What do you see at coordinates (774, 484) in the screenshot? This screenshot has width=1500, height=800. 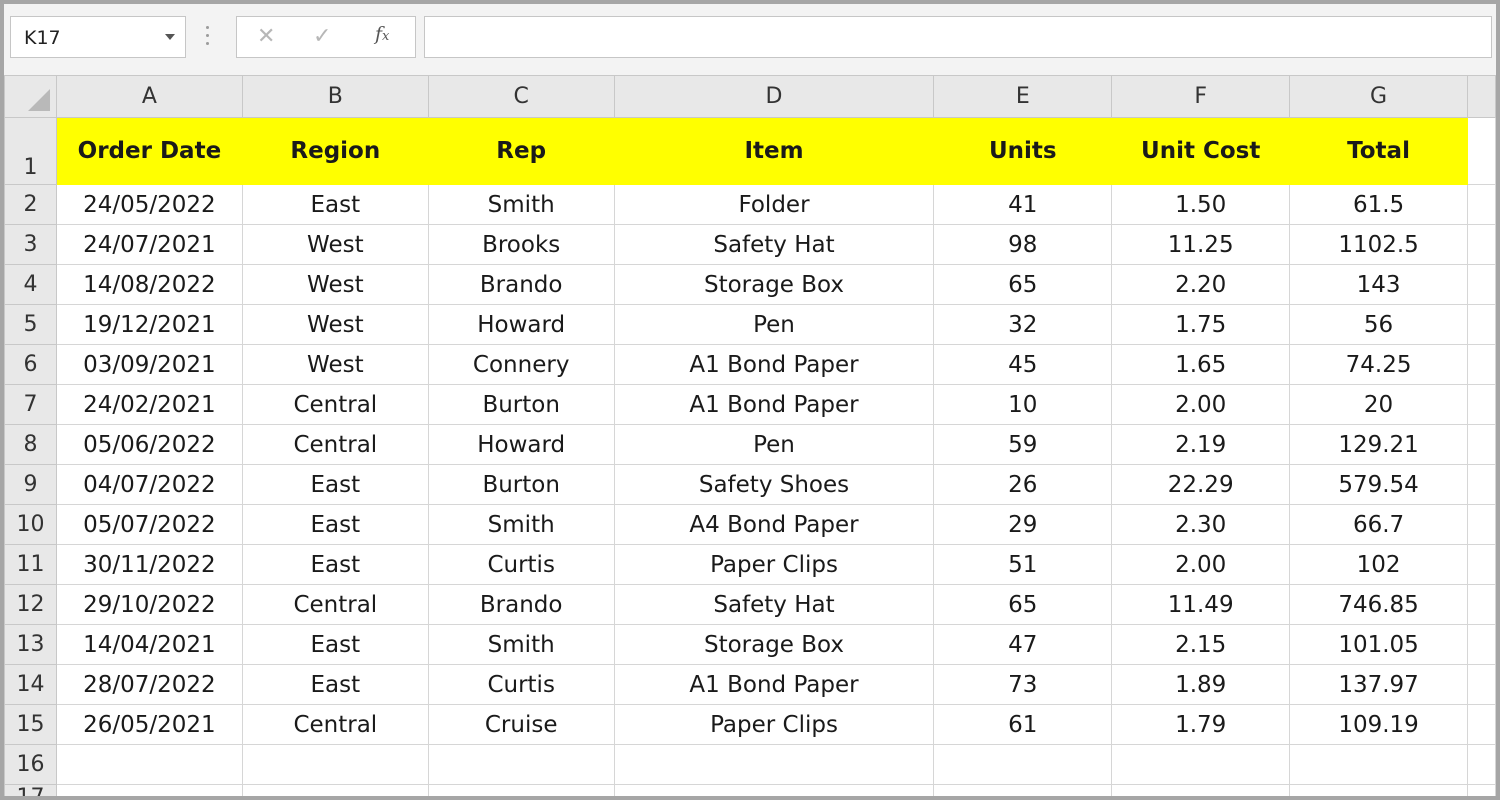 I see `cell: Safety Shoes` at bounding box center [774, 484].